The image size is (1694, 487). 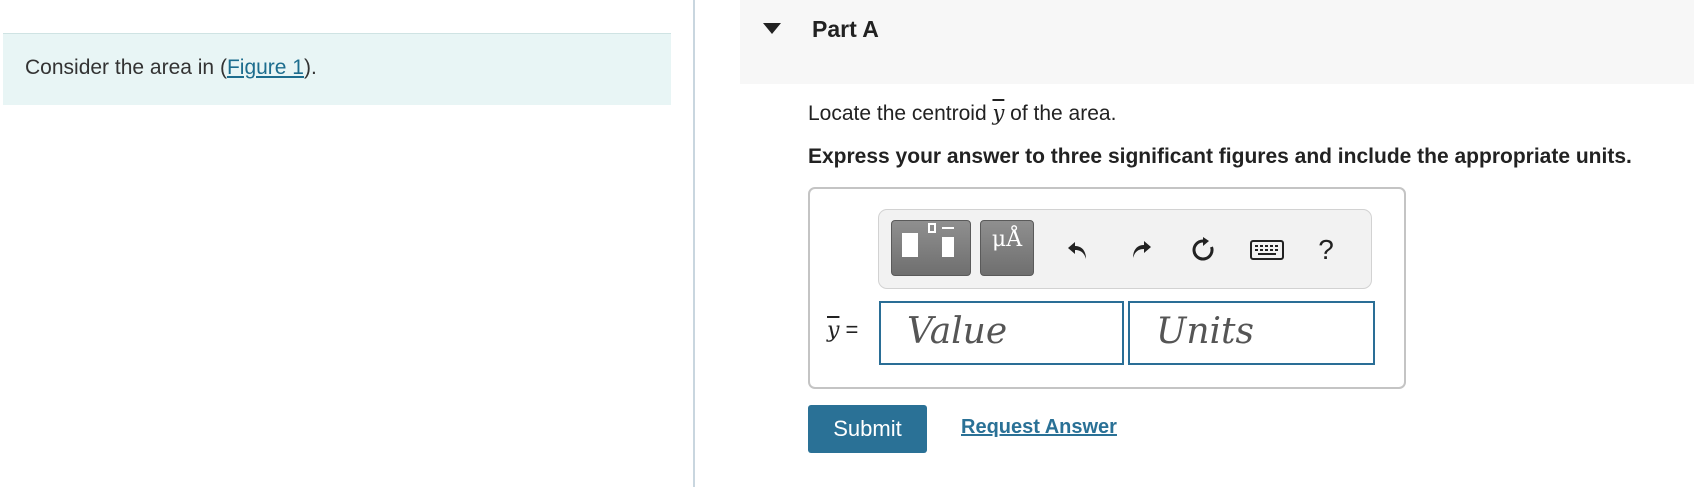 What do you see at coordinates (900, 113) in the screenshot?
I see `question-text-before: Locate the centroid` at bounding box center [900, 113].